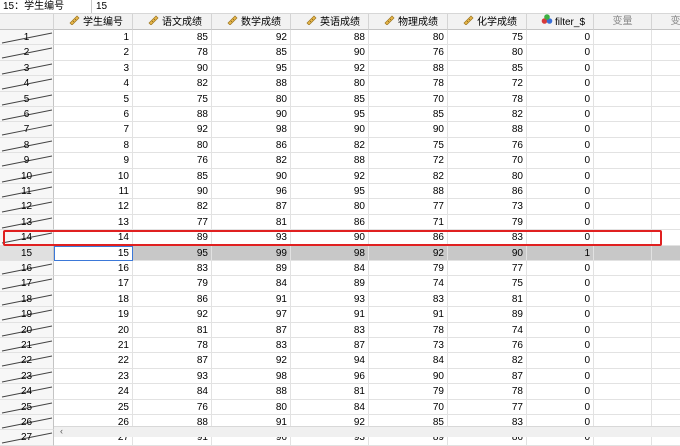 This screenshot has height=446, width=680. What do you see at coordinates (408, 283) in the screenshot?
I see `data-cell: 74` at bounding box center [408, 283].